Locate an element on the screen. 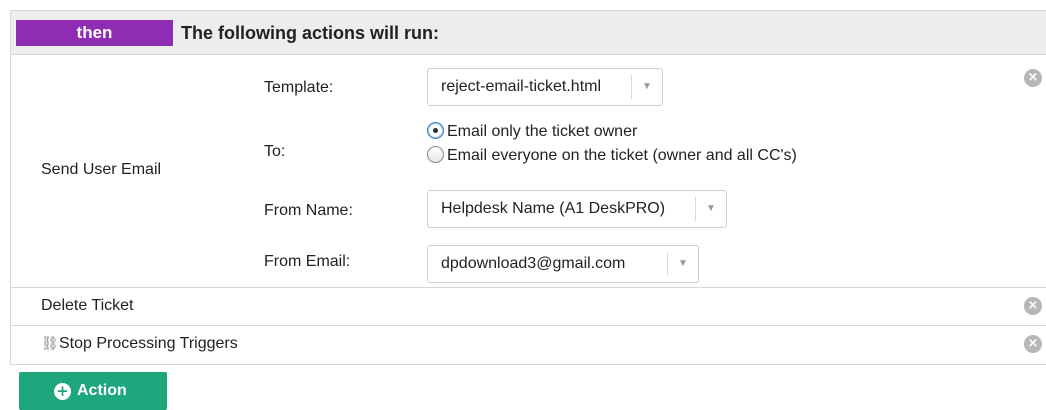 This screenshot has height=410, width=1046. radio-button-checked is located at coordinates (435, 130).